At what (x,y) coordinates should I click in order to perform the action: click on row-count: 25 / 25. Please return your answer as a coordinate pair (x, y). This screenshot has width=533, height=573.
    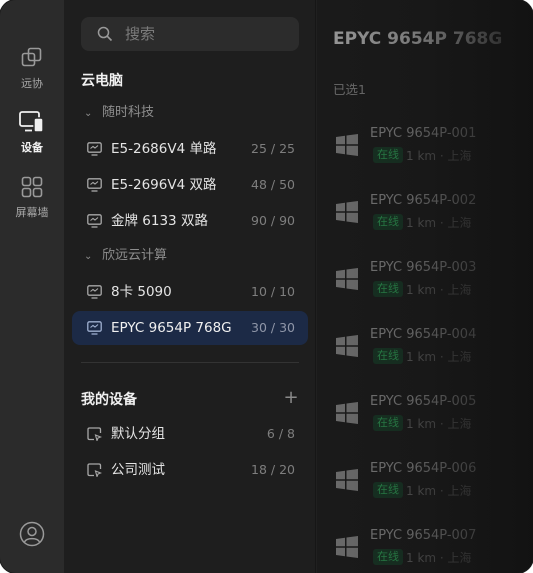
    Looking at the image, I should click on (273, 148).